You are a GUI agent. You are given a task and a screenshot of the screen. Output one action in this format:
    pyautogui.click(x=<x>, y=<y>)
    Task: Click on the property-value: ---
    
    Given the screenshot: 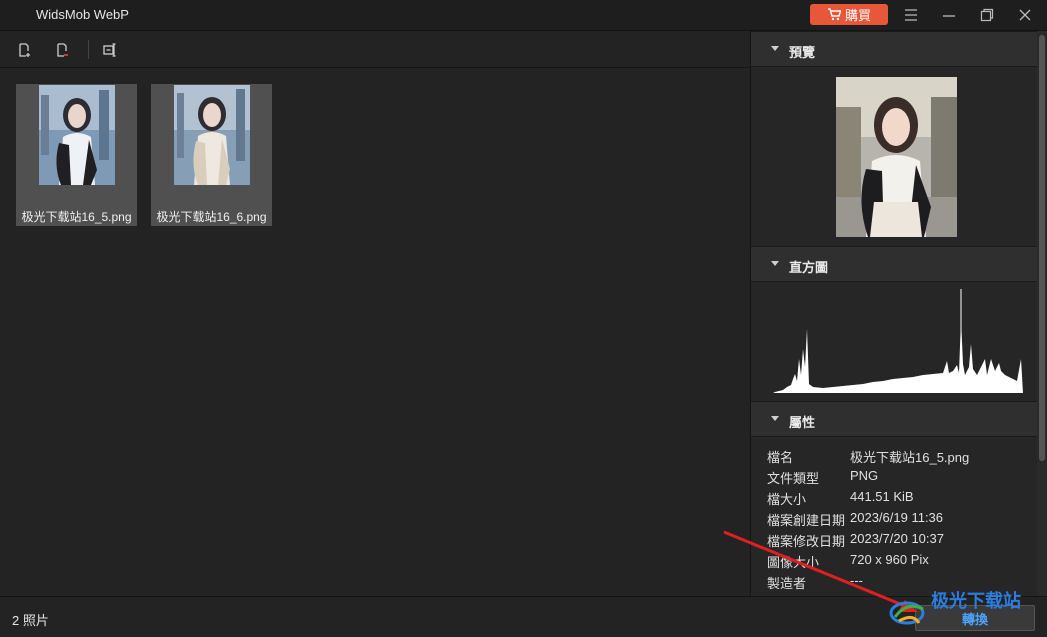 What is the action you would take?
    pyautogui.click(x=856, y=580)
    